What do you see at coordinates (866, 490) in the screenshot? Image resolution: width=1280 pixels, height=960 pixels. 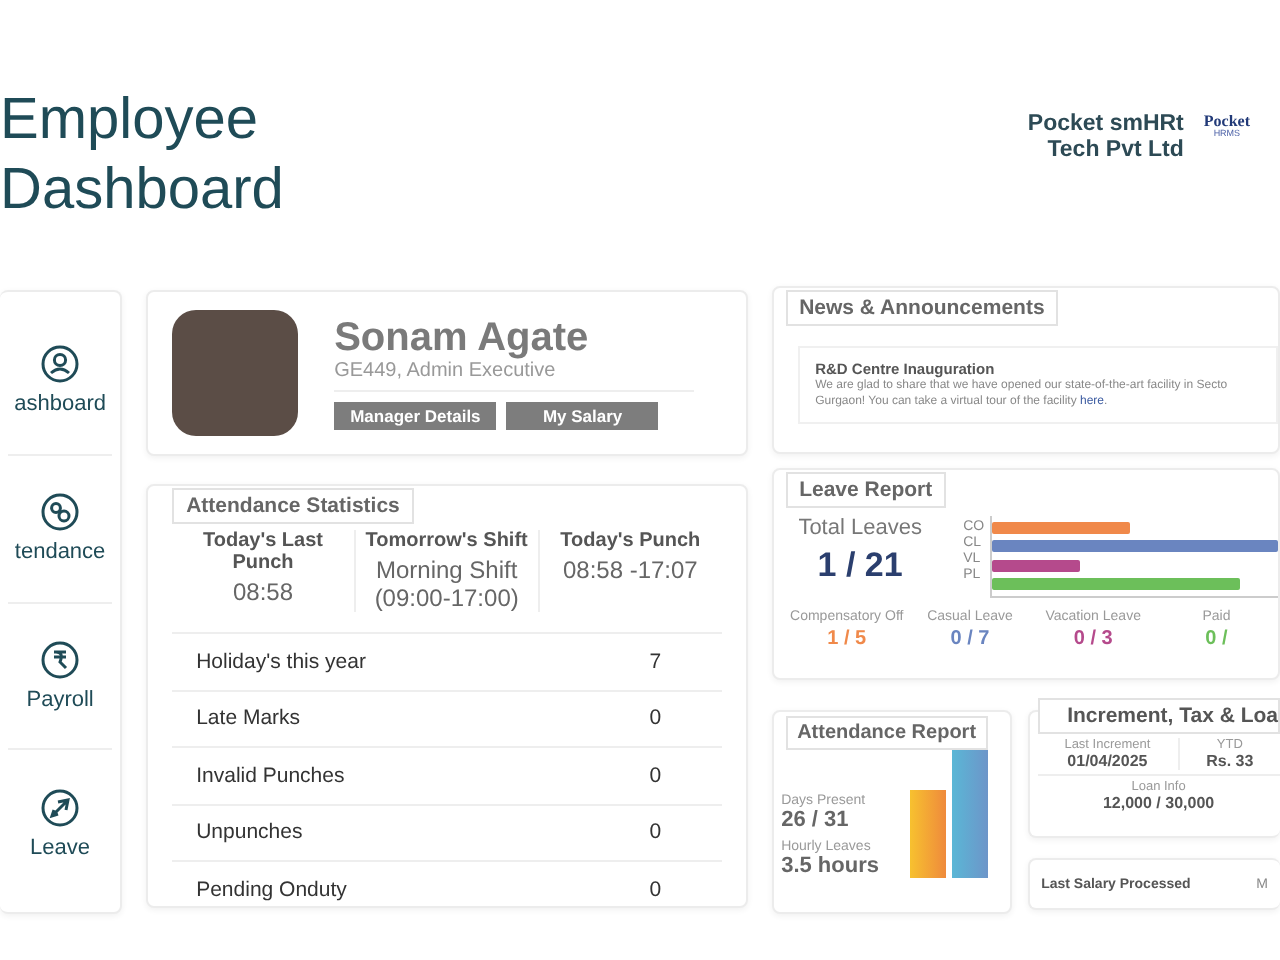 I see `section-title: Leave Report` at bounding box center [866, 490].